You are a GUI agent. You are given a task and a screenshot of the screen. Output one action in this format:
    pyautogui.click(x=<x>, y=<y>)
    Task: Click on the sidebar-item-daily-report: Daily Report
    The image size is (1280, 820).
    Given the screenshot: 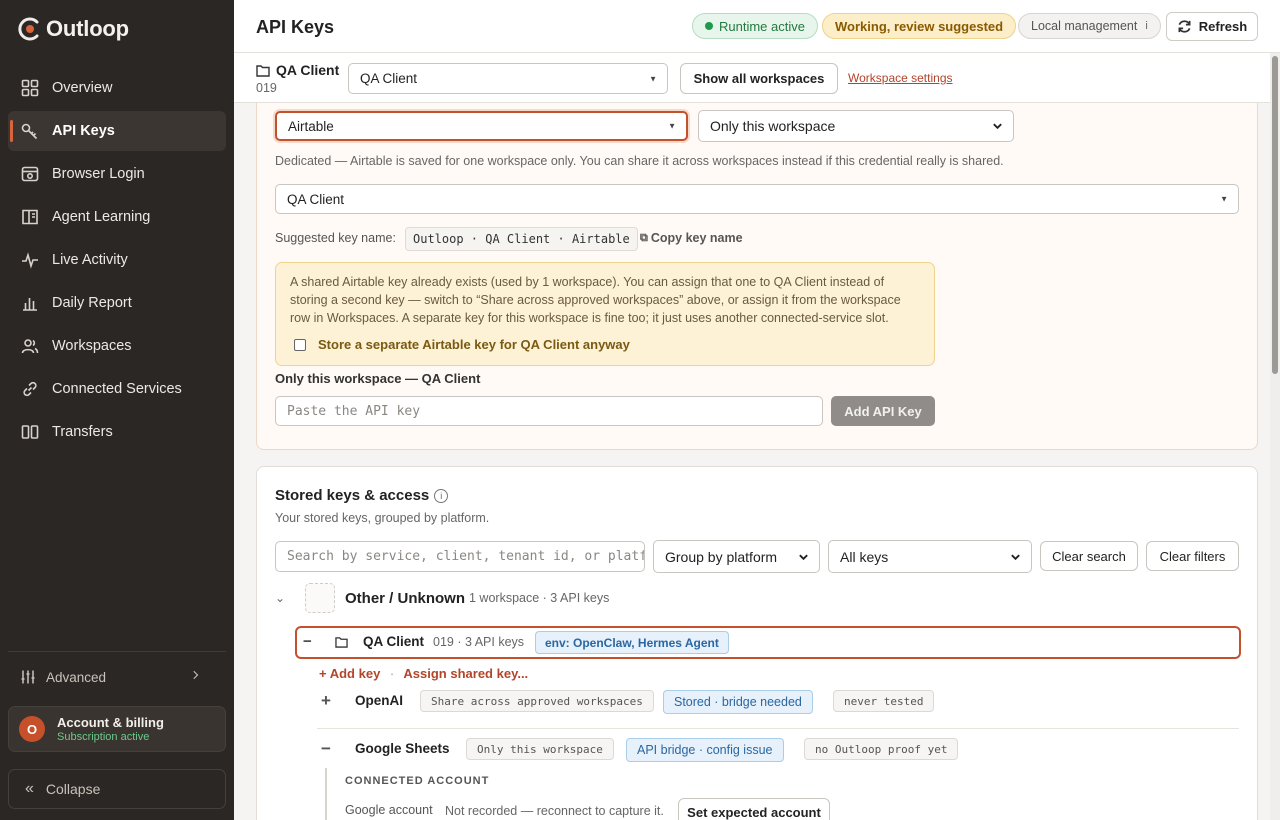 What is the action you would take?
    pyautogui.click(x=117, y=303)
    